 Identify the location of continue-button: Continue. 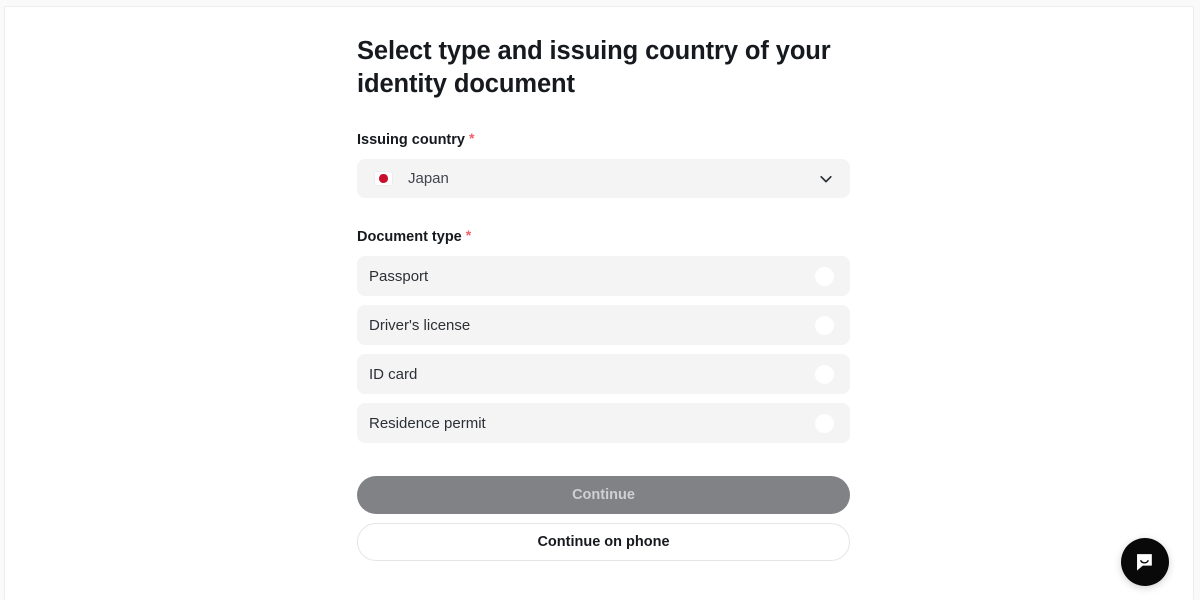
(603, 495).